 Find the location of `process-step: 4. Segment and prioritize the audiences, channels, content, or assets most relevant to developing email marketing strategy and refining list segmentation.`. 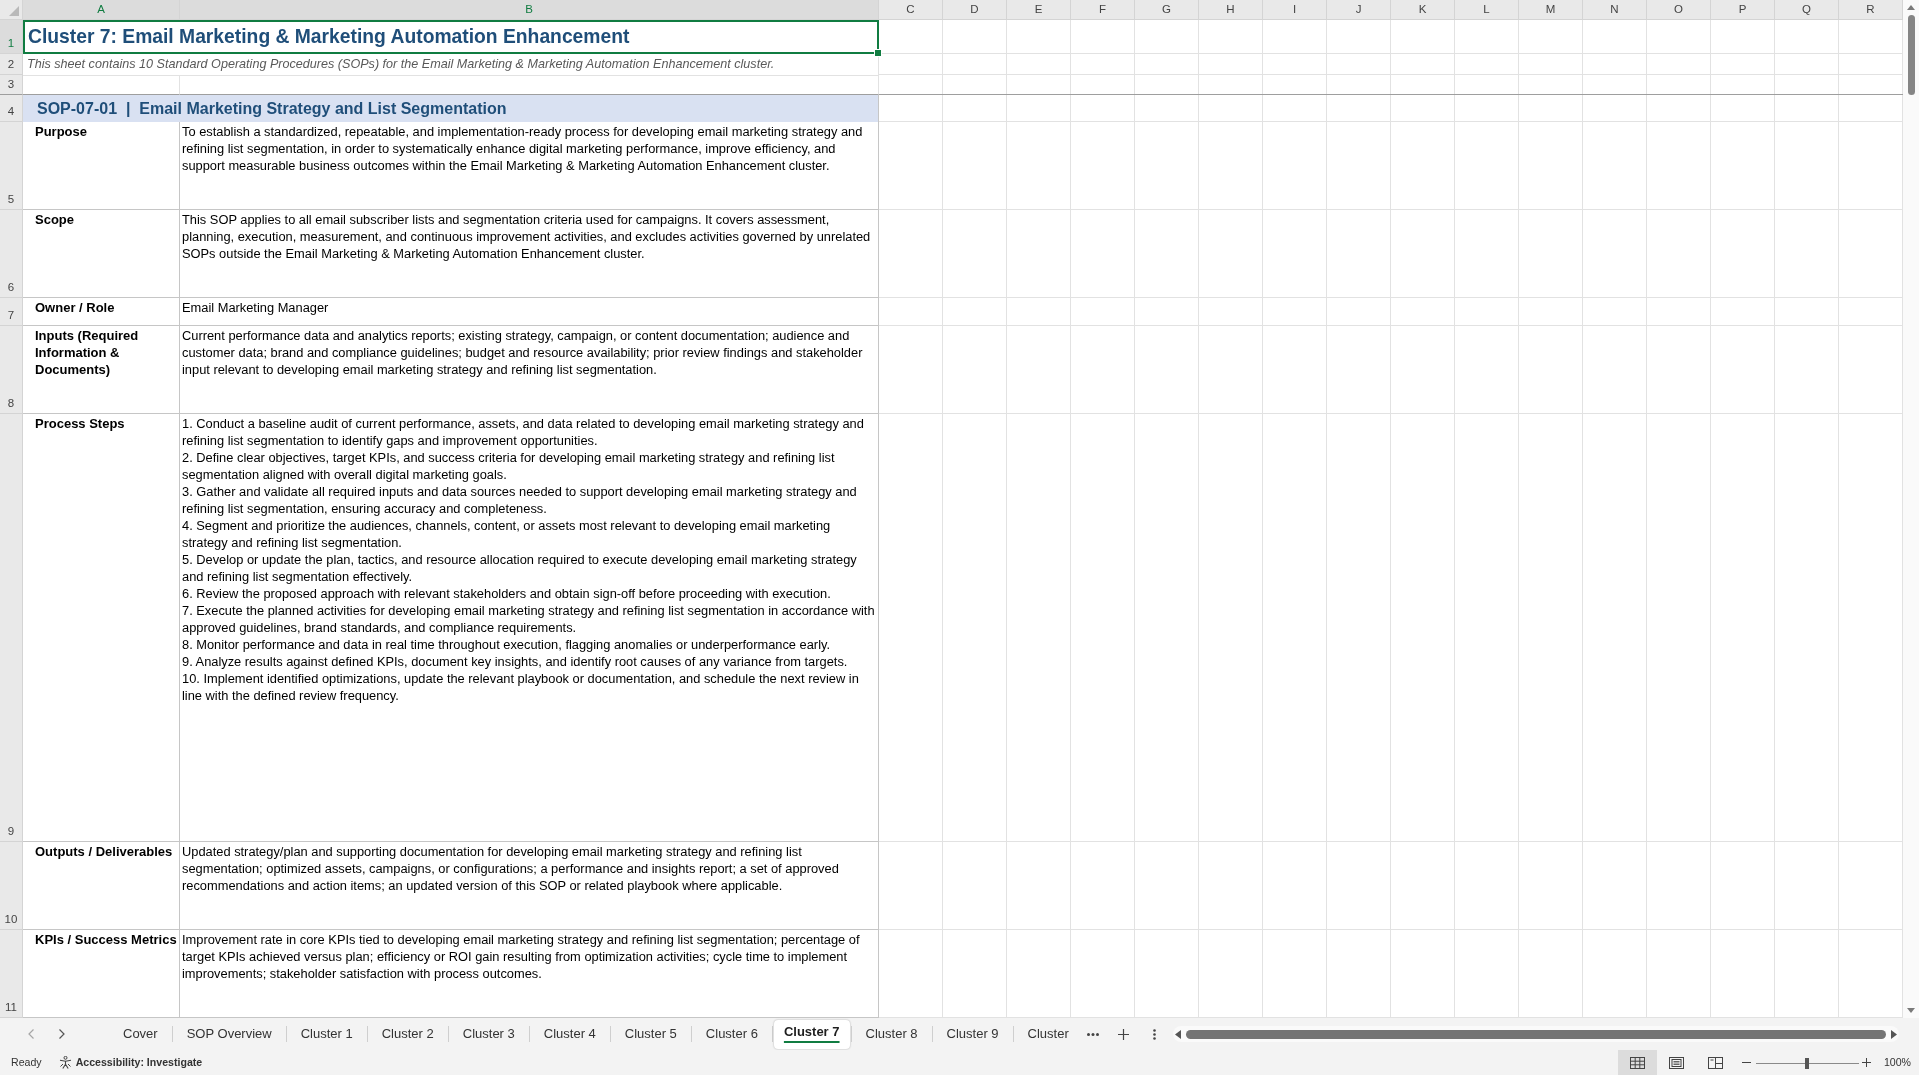

process-step: 4. Segment and prioritize the audiences, channels, content, or assets most relevant to developing email marketing strategy and refining list segmentation. is located at coordinates (530, 534).